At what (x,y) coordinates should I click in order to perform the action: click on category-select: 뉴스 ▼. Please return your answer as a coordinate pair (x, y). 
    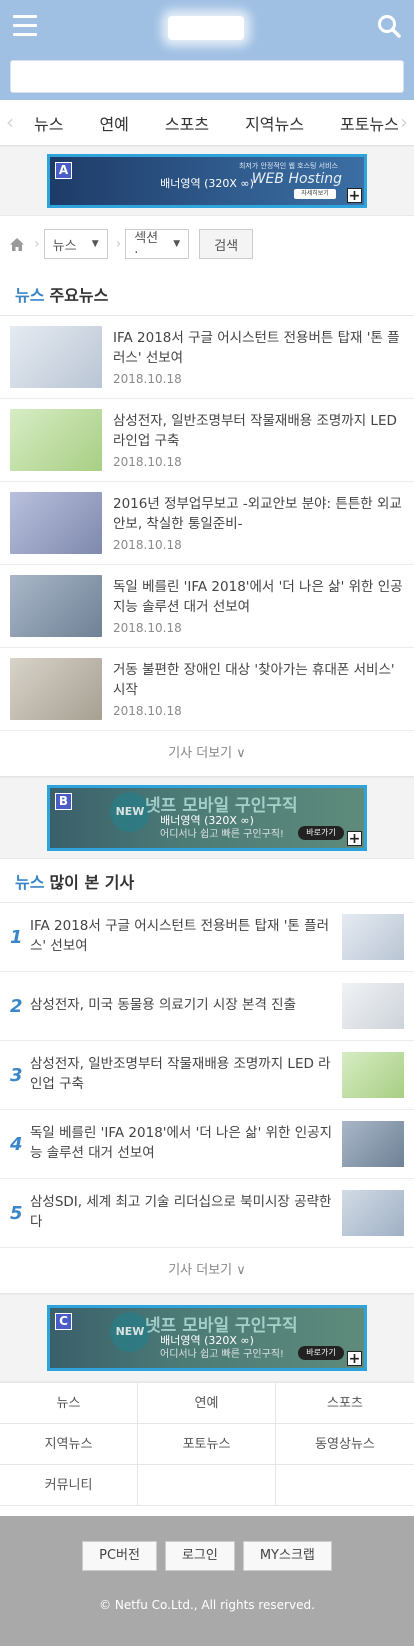
    Looking at the image, I should click on (75, 244).